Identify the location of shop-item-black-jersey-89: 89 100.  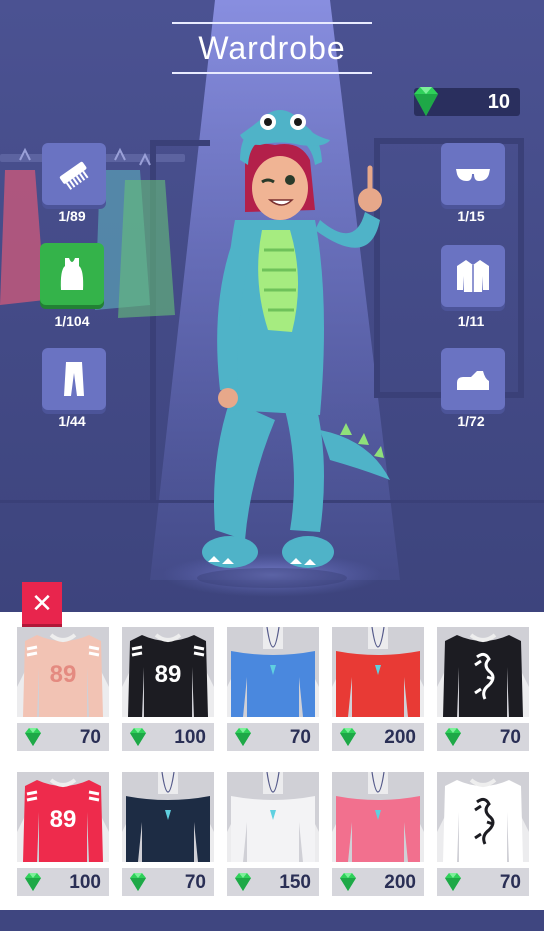
(168, 691).